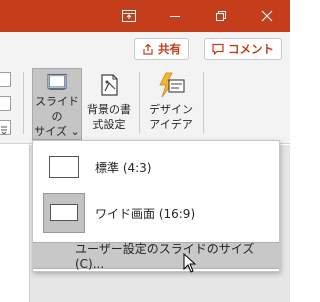 This screenshot has width=320, height=302. I want to click on format-background-icon, so click(109, 85).